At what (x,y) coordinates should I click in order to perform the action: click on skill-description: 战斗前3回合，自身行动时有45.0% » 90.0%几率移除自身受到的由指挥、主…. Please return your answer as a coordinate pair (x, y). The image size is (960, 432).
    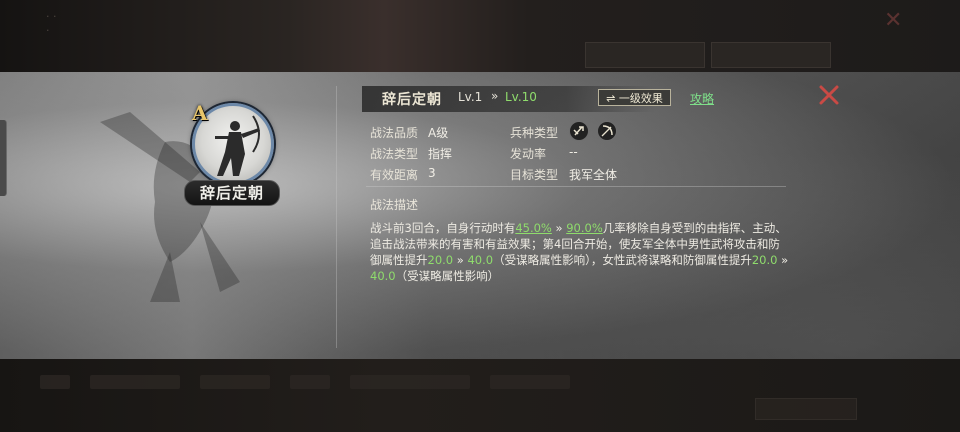
    Looking at the image, I should click on (580, 252).